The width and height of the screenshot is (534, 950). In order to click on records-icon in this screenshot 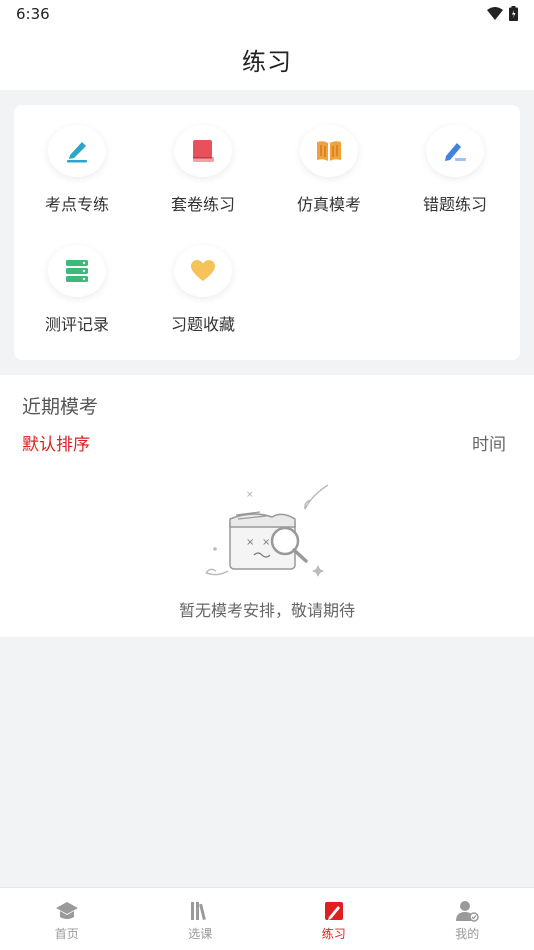, I will do `click(77, 271)`.